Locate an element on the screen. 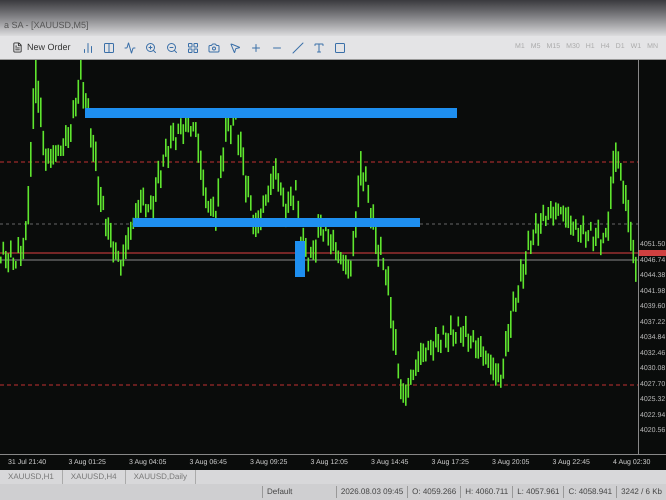  status-field: 3242 / 6 Kb is located at coordinates (641, 492).